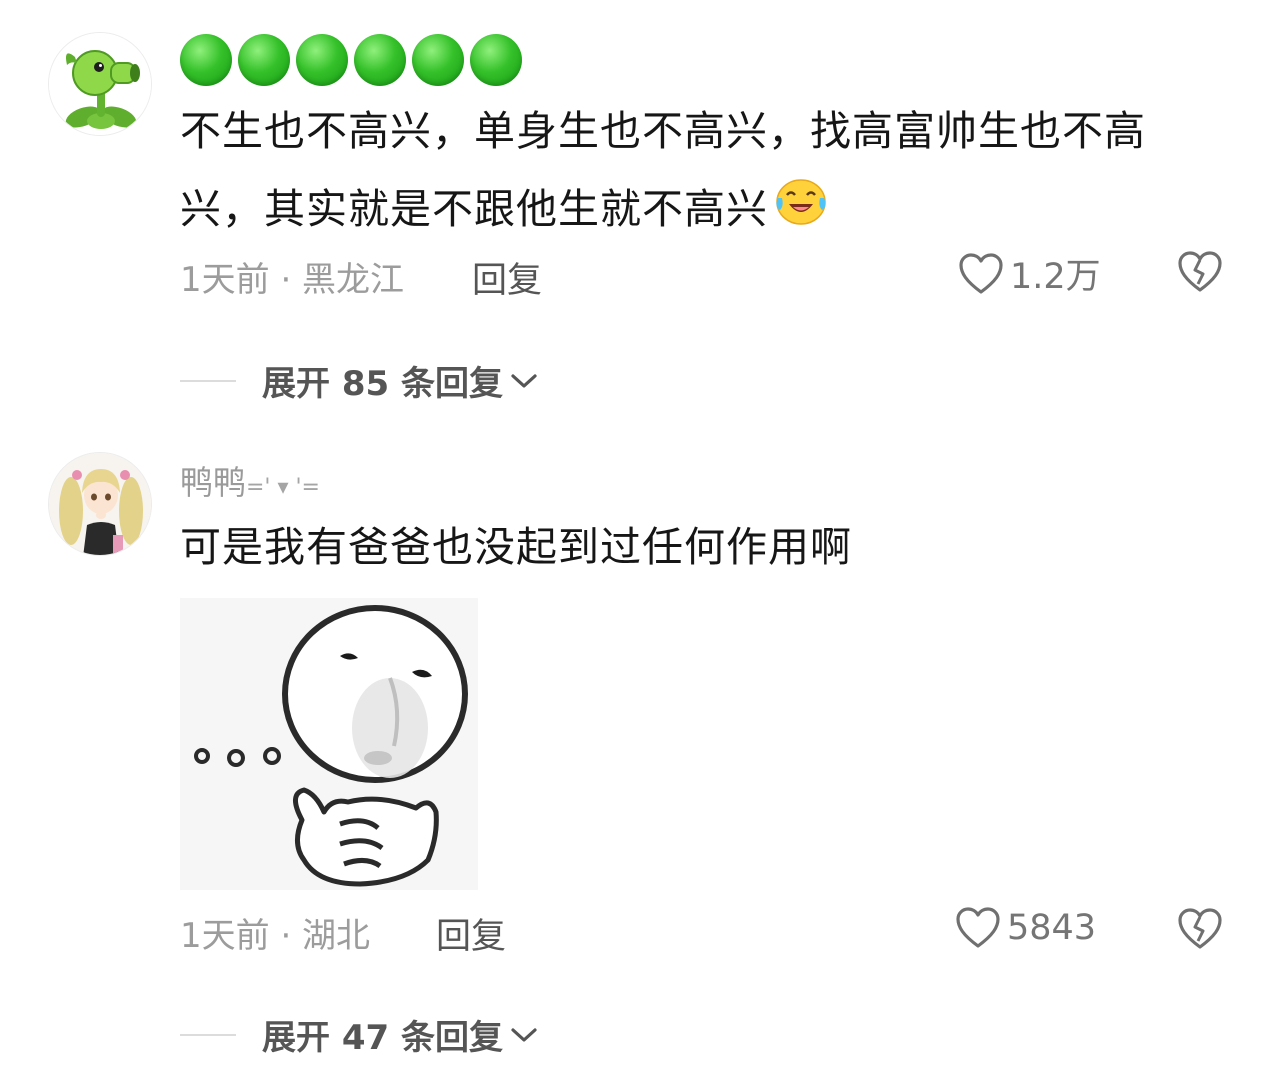 The height and width of the screenshot is (1080, 1275). What do you see at coordinates (329, 744) in the screenshot?
I see `thinking-face-sticker-icon` at bounding box center [329, 744].